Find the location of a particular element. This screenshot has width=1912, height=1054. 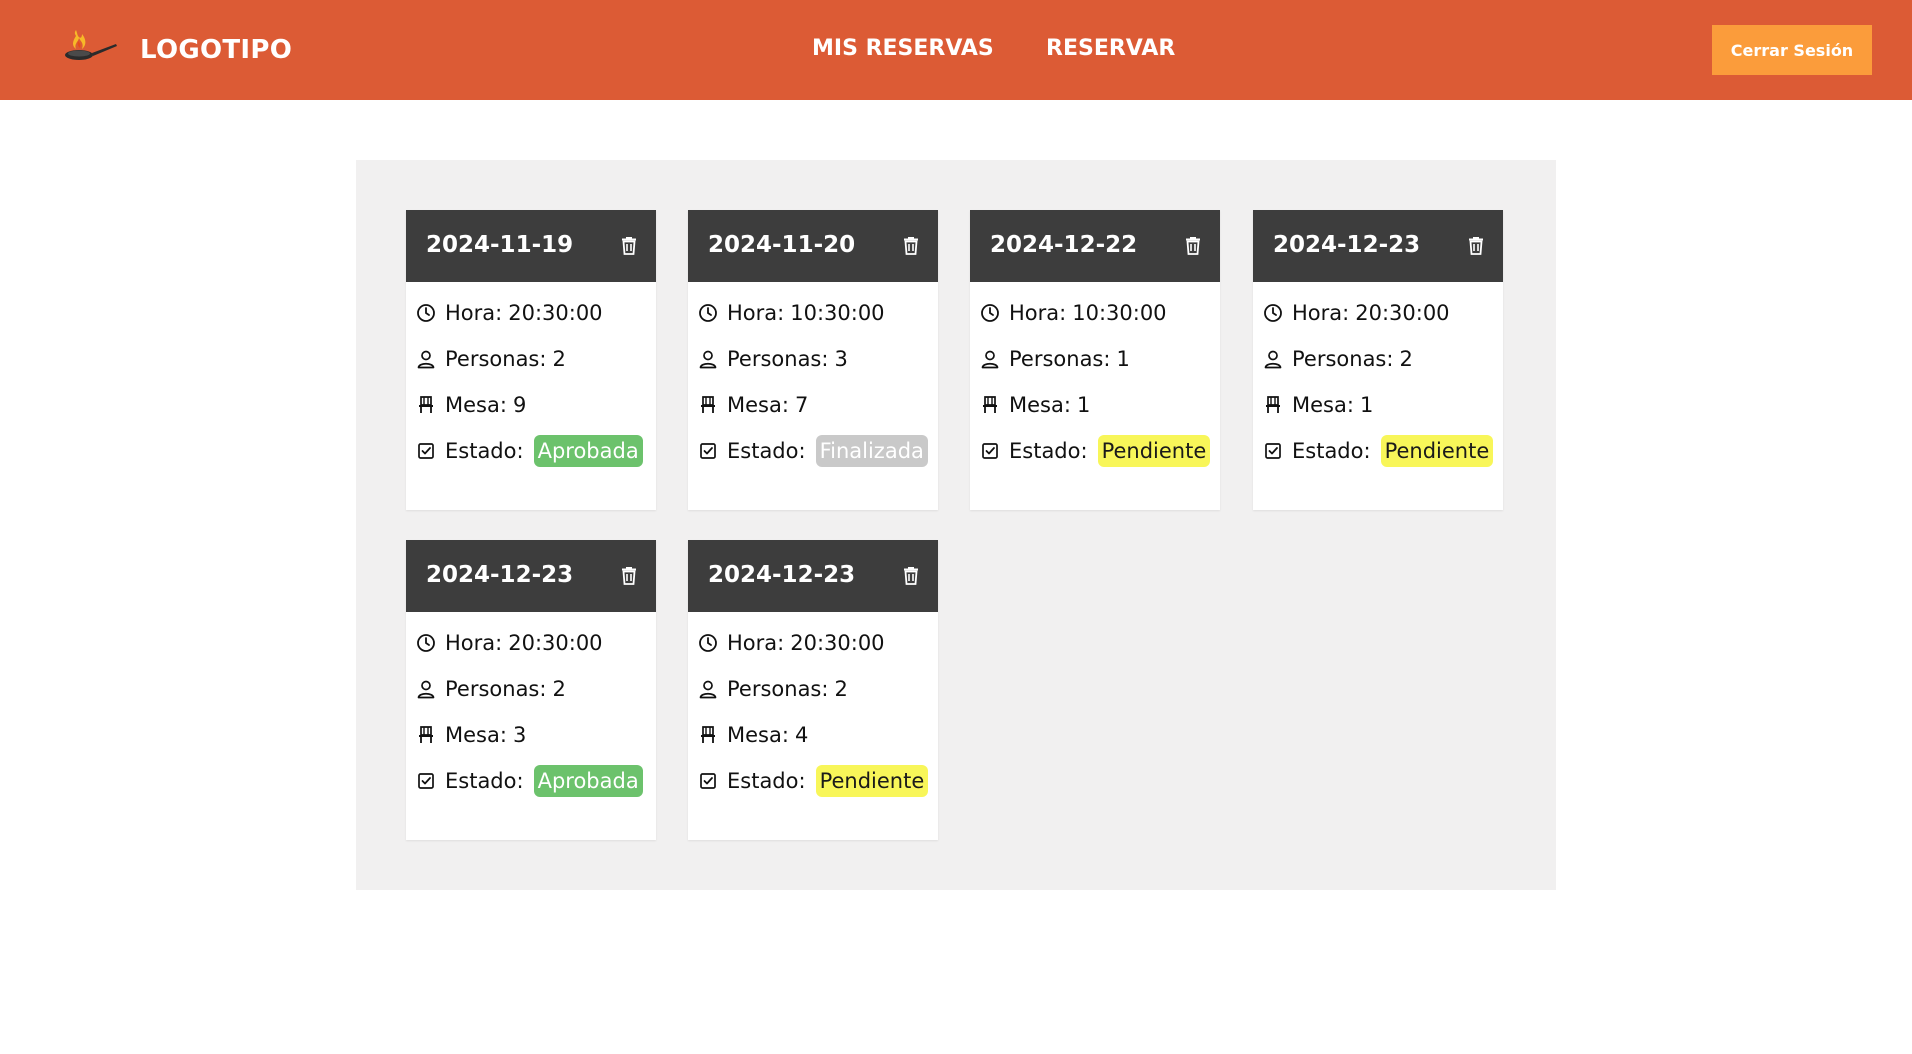

card-header: 2024-12-22 is located at coordinates (1095, 246).